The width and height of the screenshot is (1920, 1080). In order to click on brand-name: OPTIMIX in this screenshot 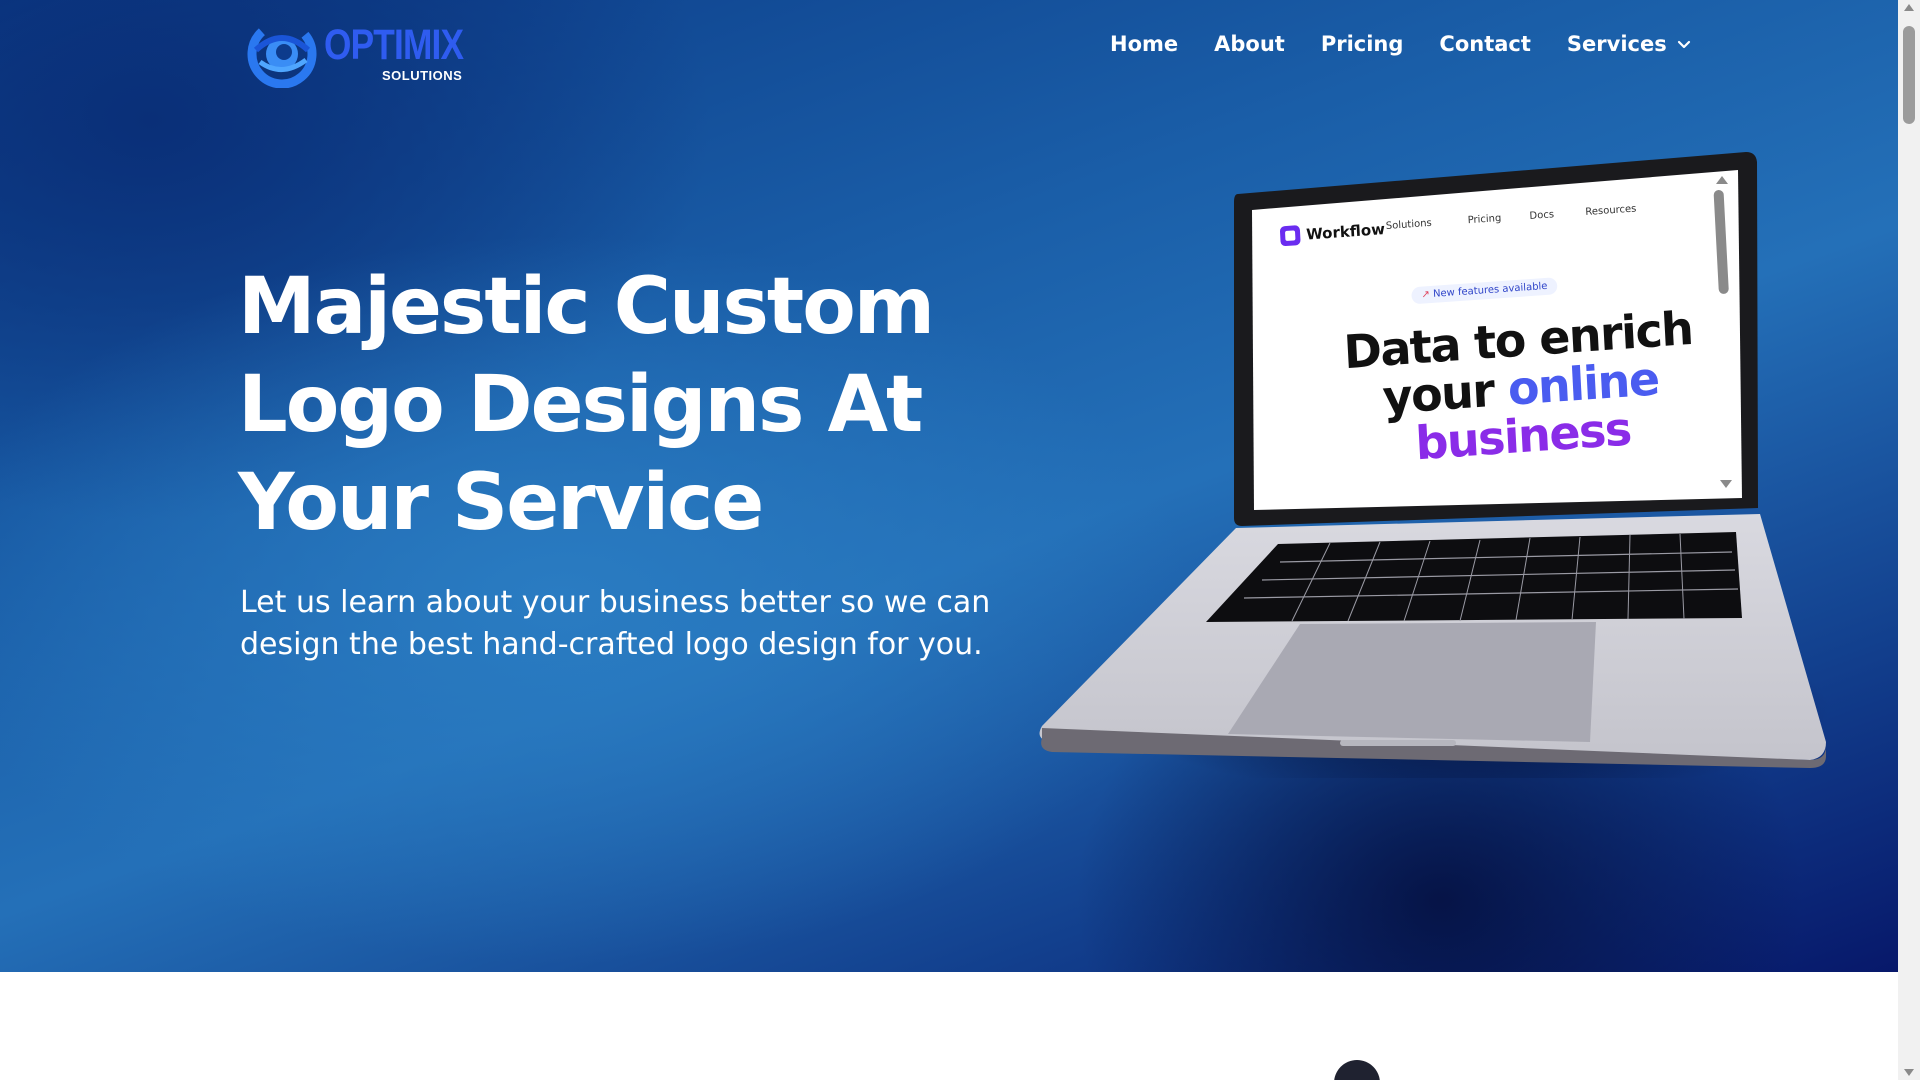, I will do `click(394, 45)`.